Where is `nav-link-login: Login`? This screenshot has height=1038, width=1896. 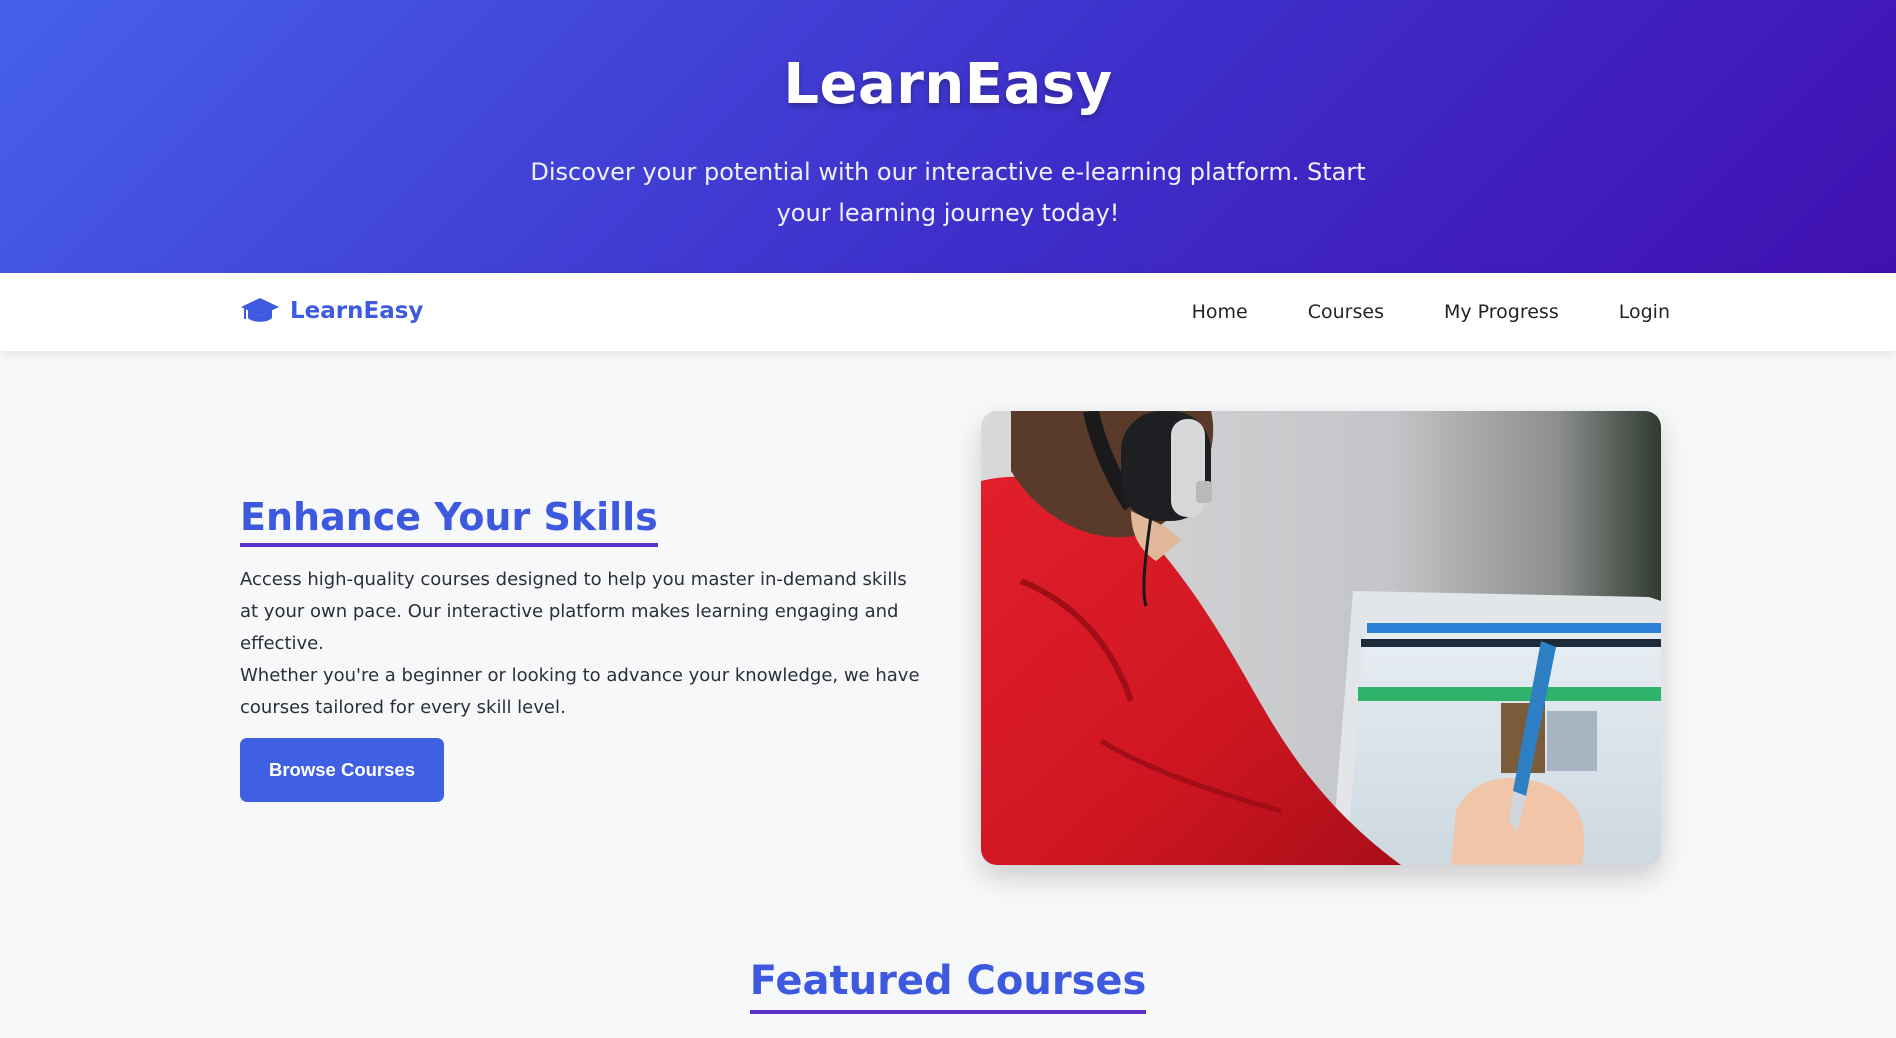 nav-link-login: Login is located at coordinates (1644, 312).